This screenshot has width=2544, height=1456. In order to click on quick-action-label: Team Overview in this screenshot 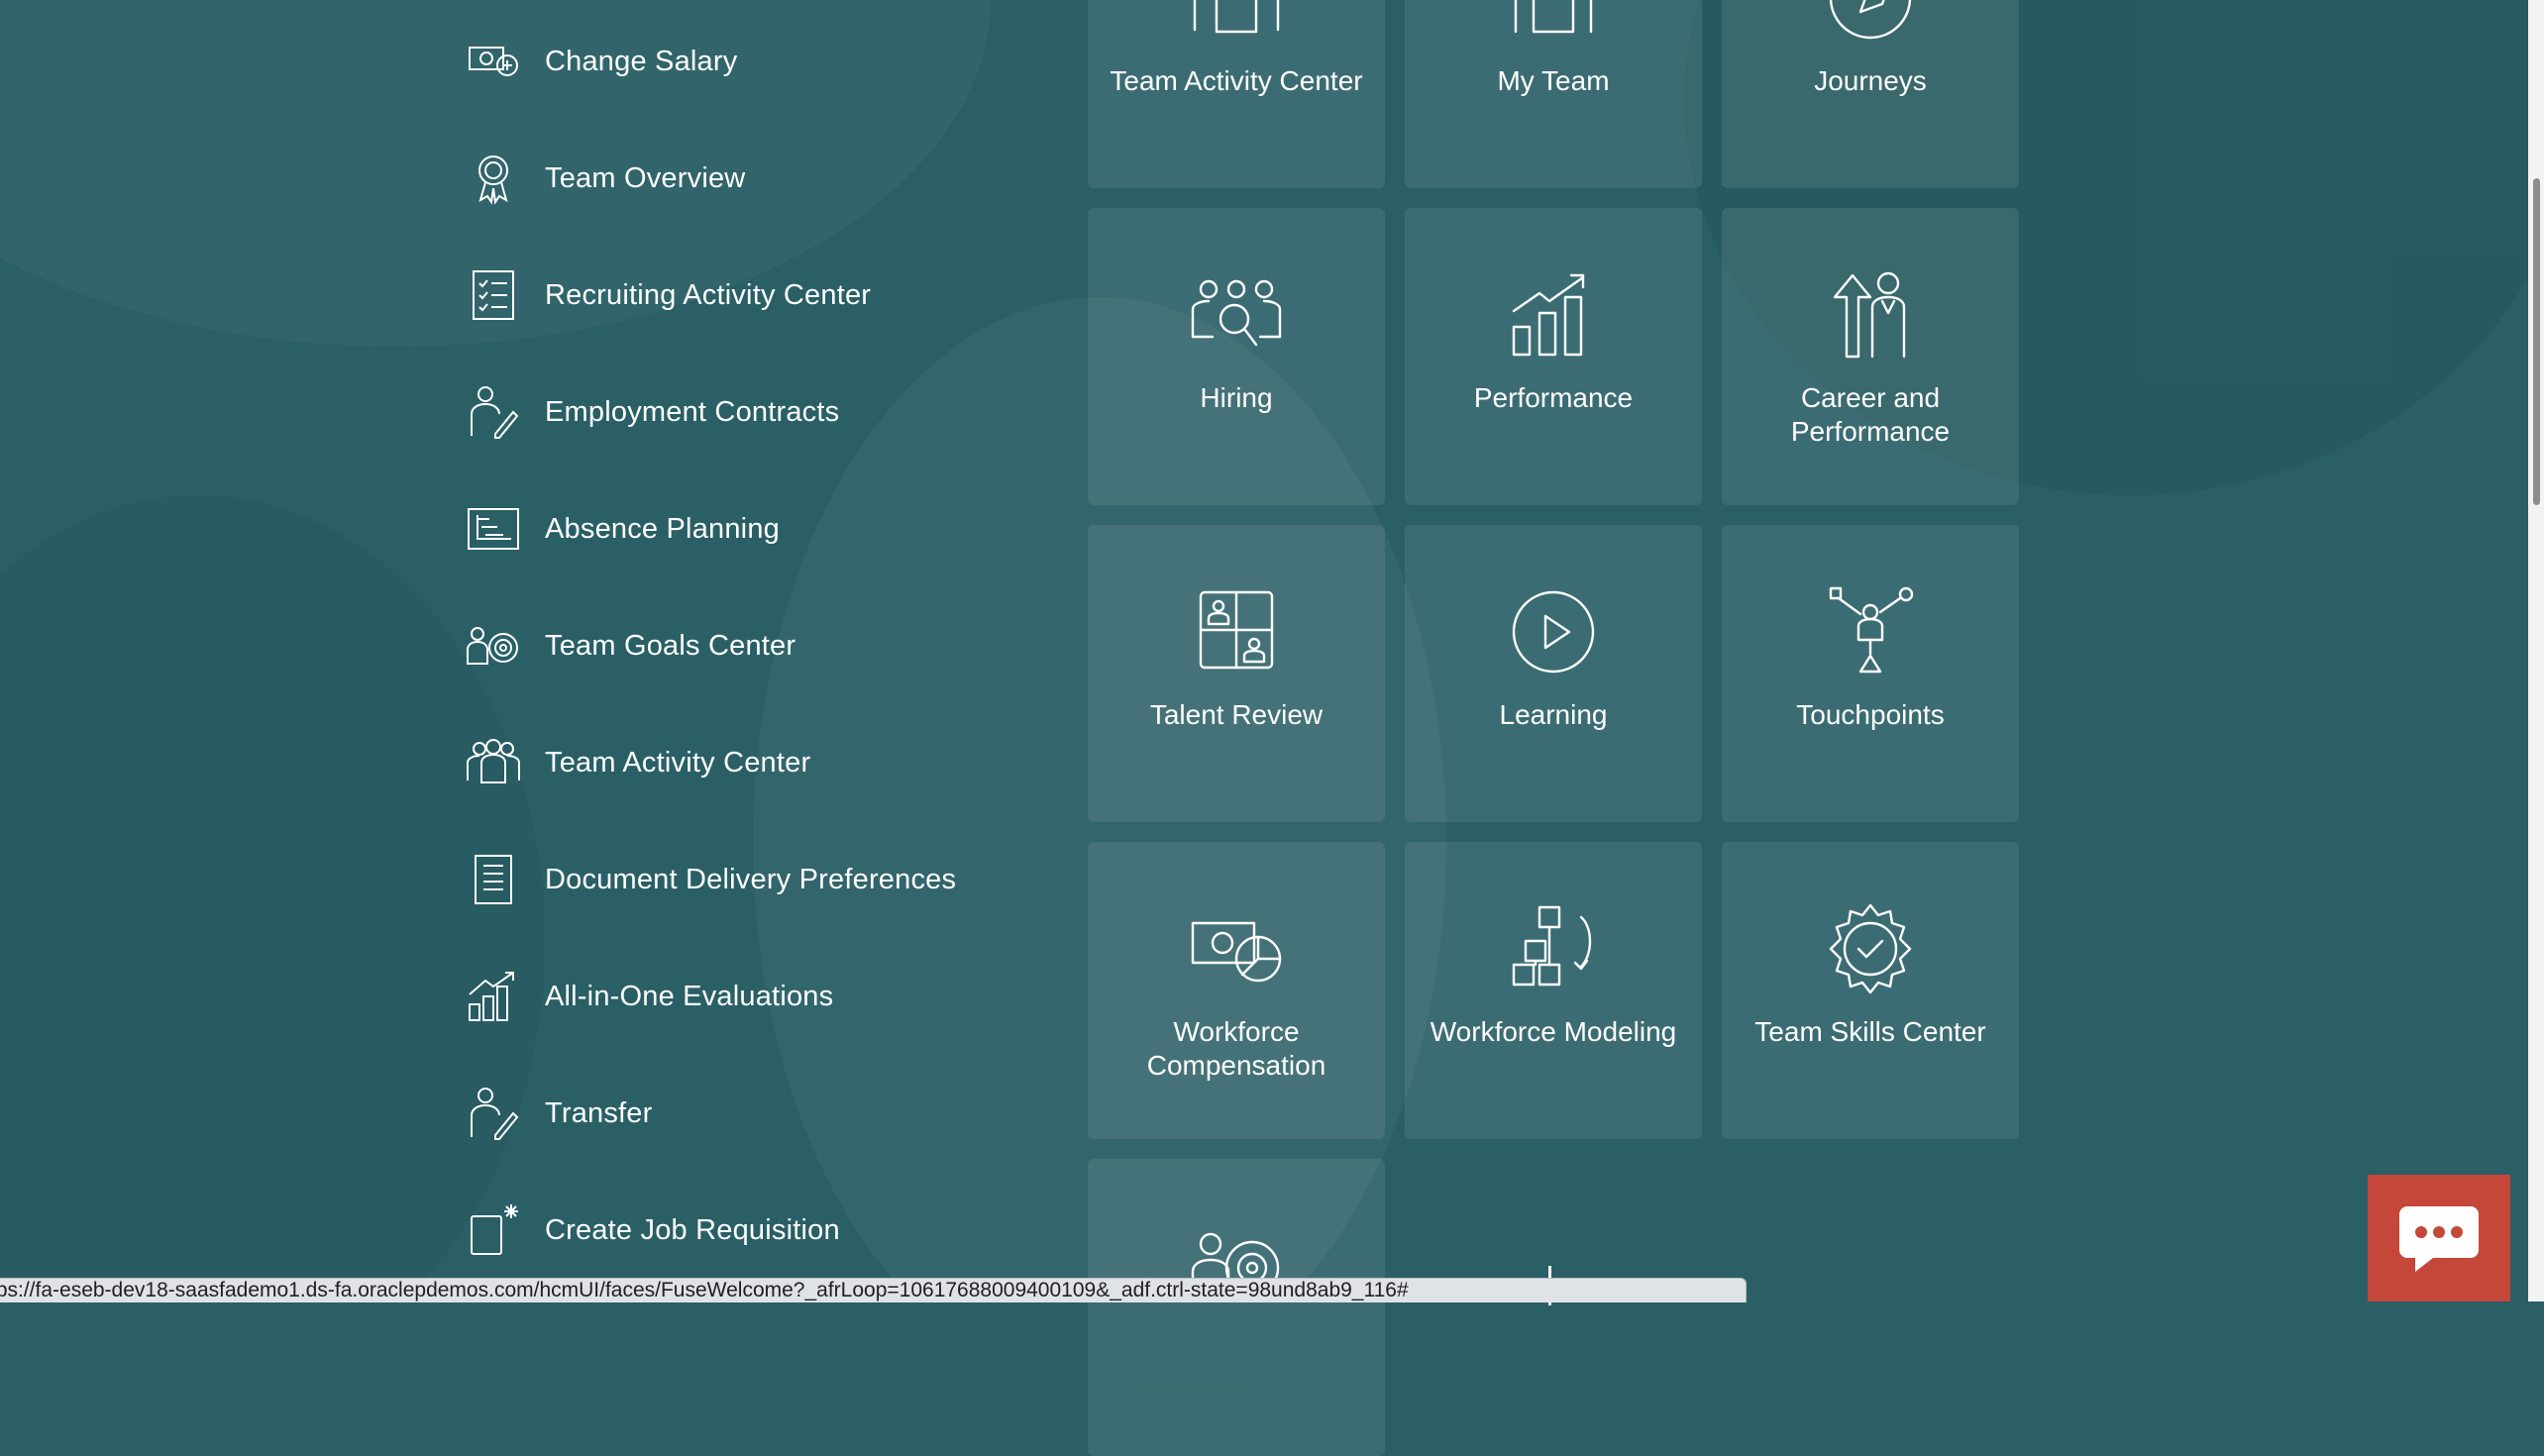, I will do `click(646, 177)`.